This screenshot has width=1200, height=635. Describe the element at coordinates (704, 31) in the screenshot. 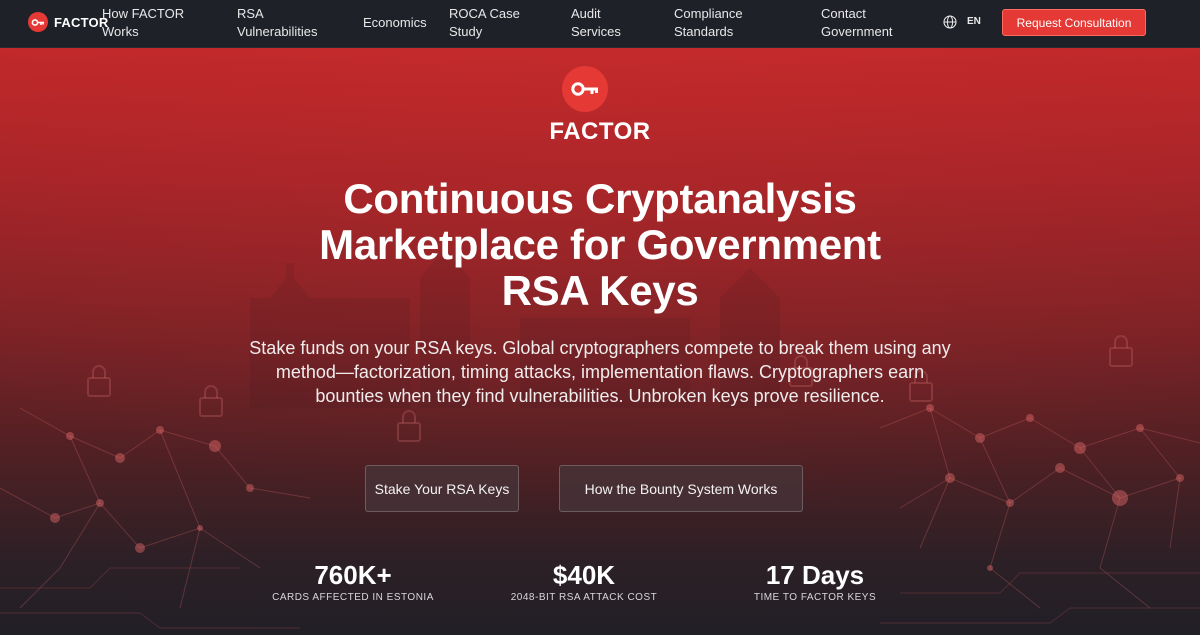

I see `nav-item-label: Standards` at that location.